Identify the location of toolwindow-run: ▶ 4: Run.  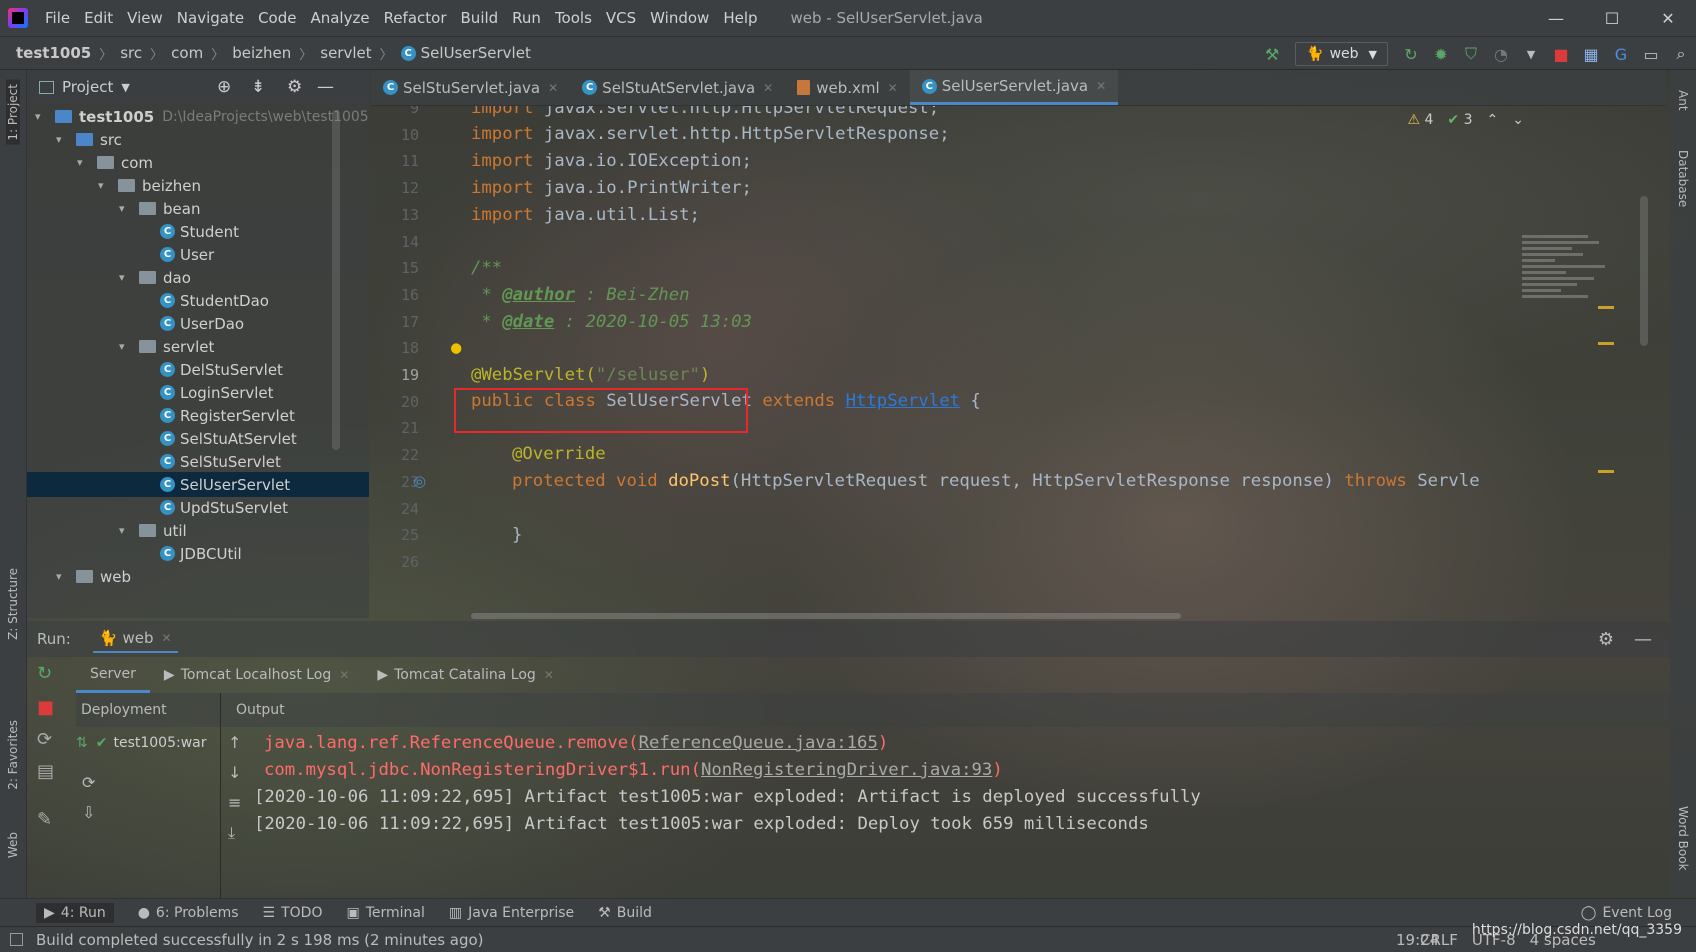
(75, 912).